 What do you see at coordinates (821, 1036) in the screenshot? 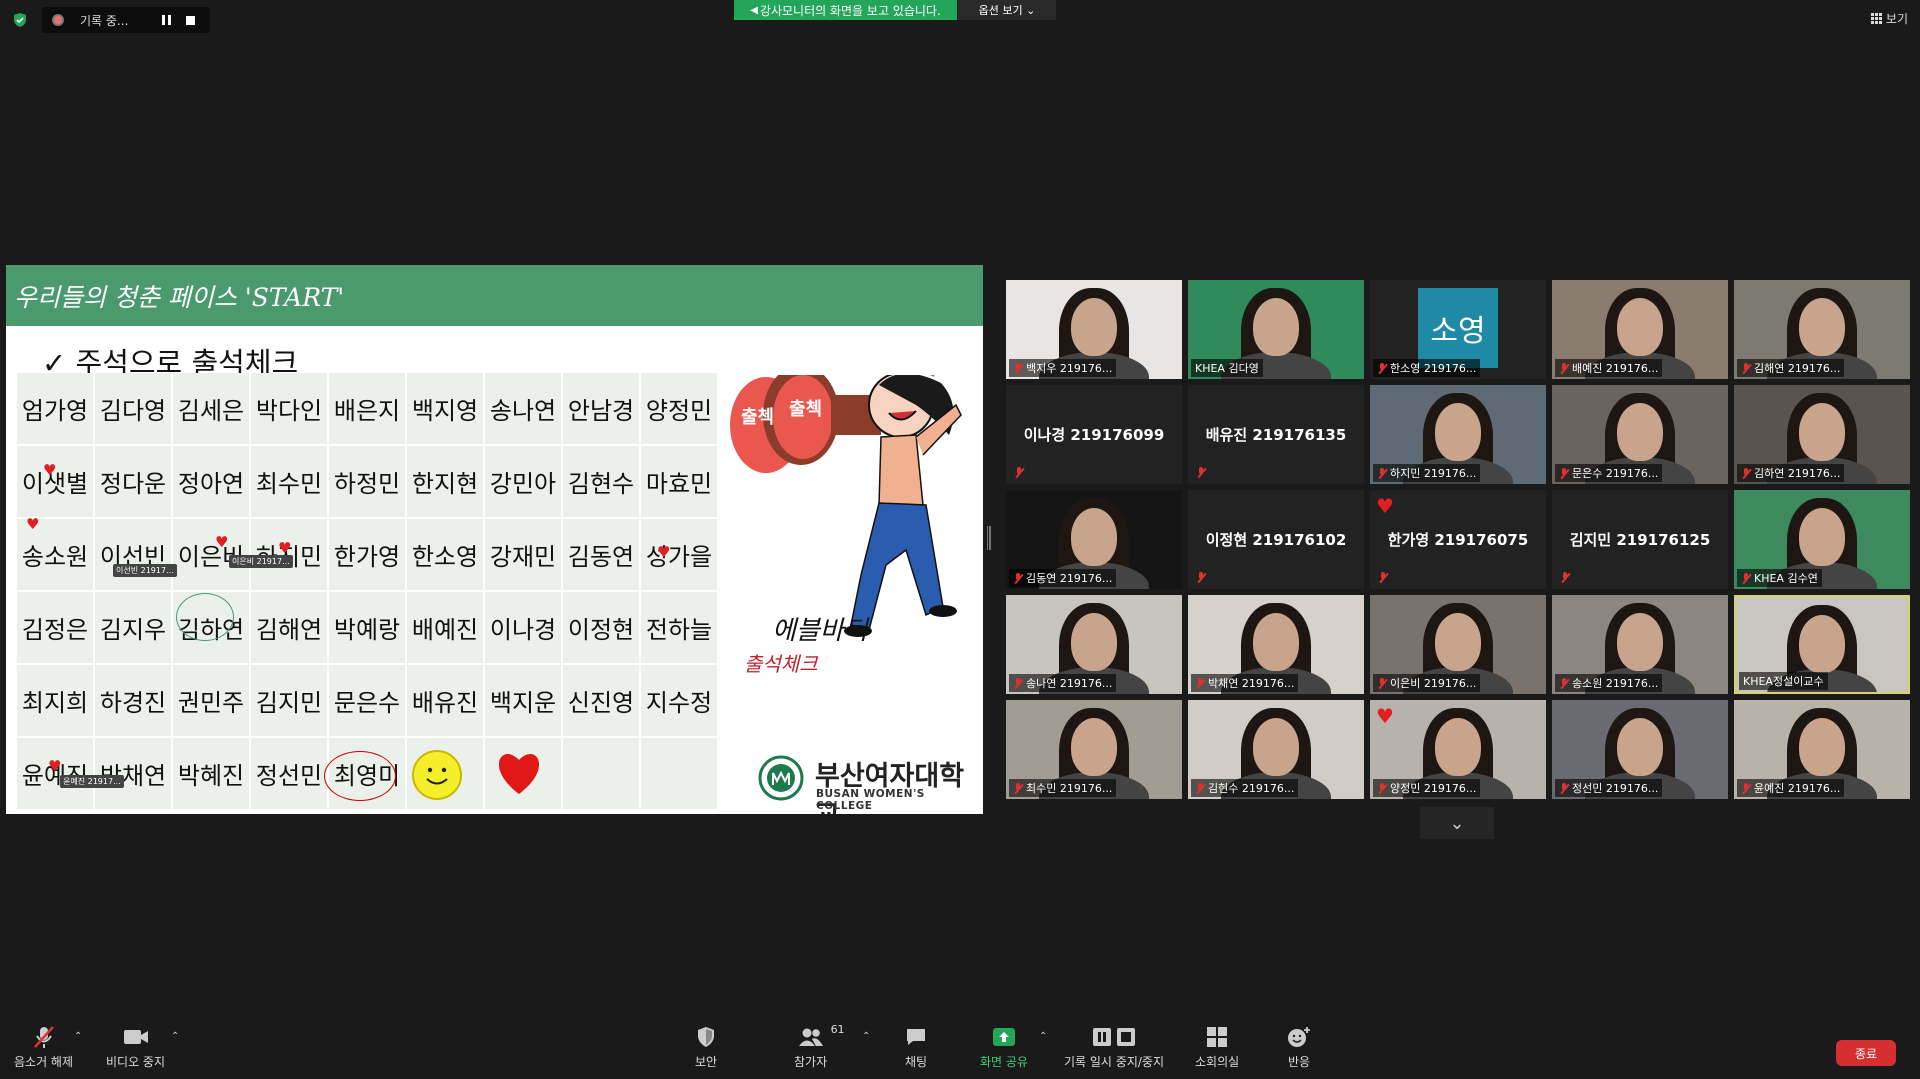
I see `participants-icon: 61` at bounding box center [821, 1036].